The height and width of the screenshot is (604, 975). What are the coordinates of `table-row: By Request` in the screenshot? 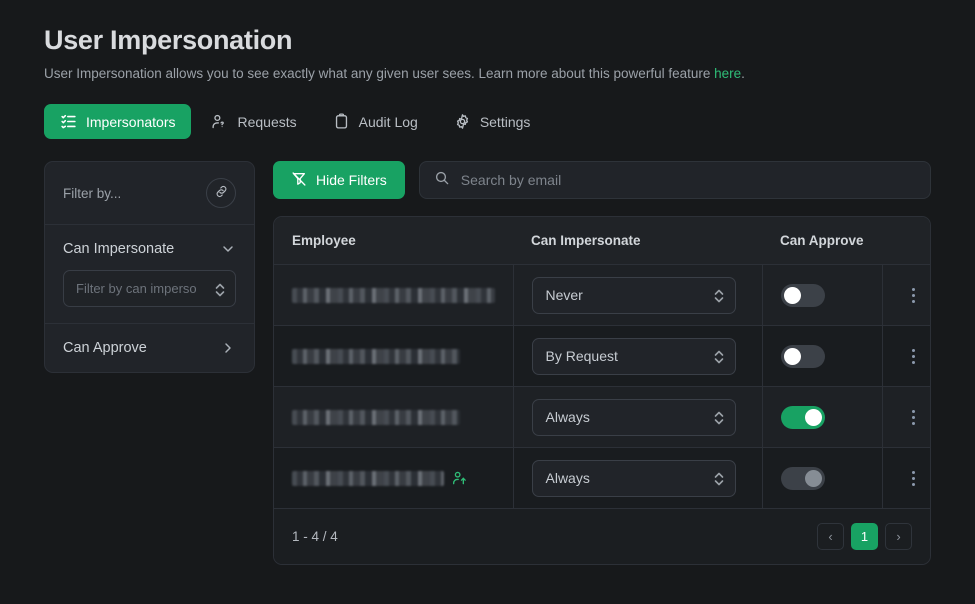 It's located at (602, 356).